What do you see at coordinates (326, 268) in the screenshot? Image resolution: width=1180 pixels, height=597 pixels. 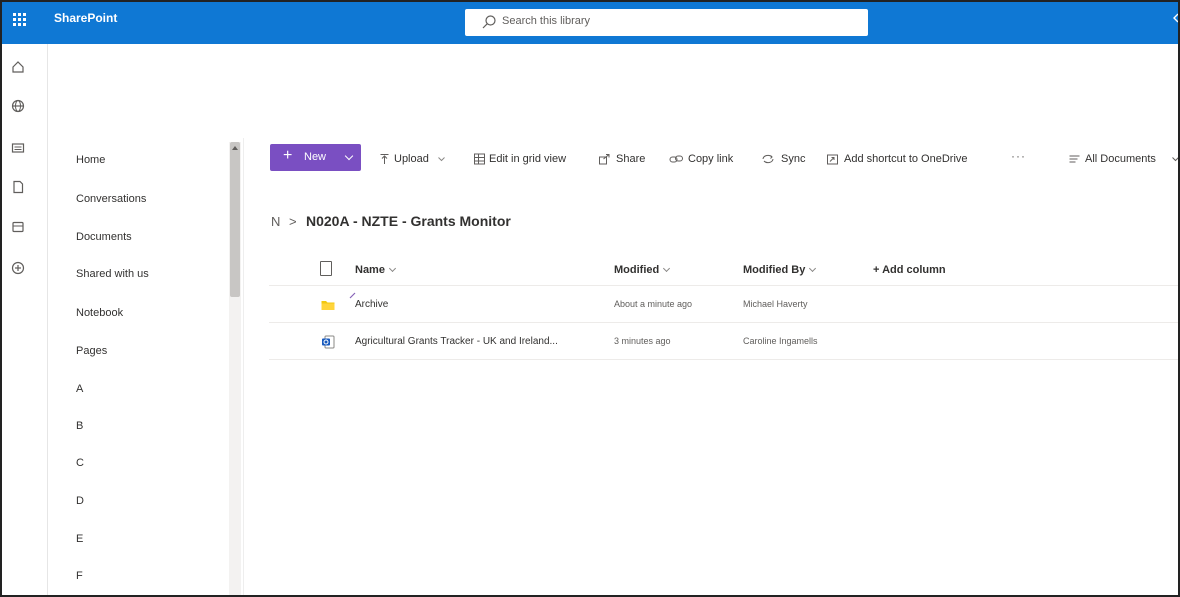 I see `file-type-icon` at bounding box center [326, 268].